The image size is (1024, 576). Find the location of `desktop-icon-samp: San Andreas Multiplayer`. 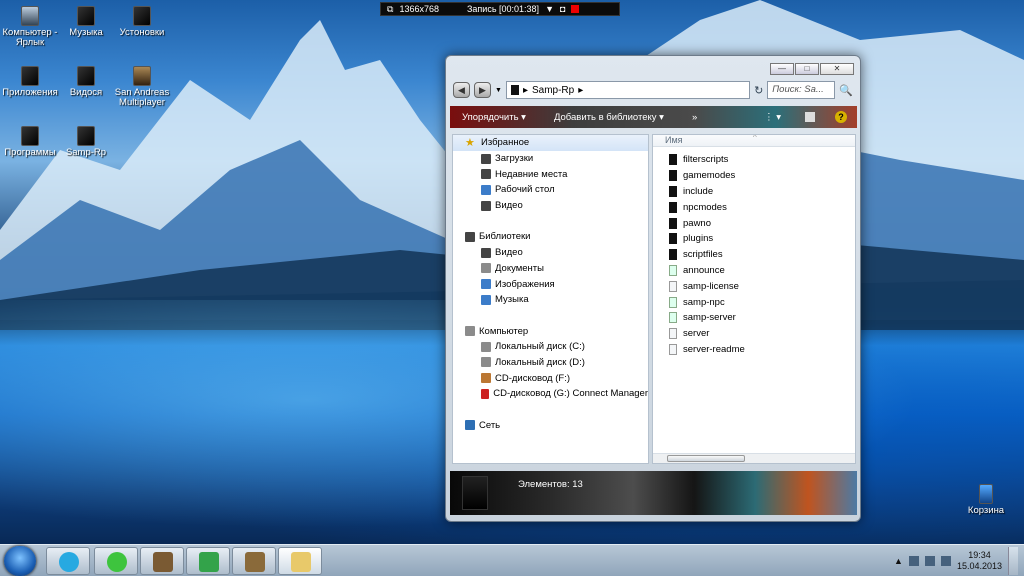

desktop-icon-samp: San Andreas Multiplayer is located at coordinates (142, 87).